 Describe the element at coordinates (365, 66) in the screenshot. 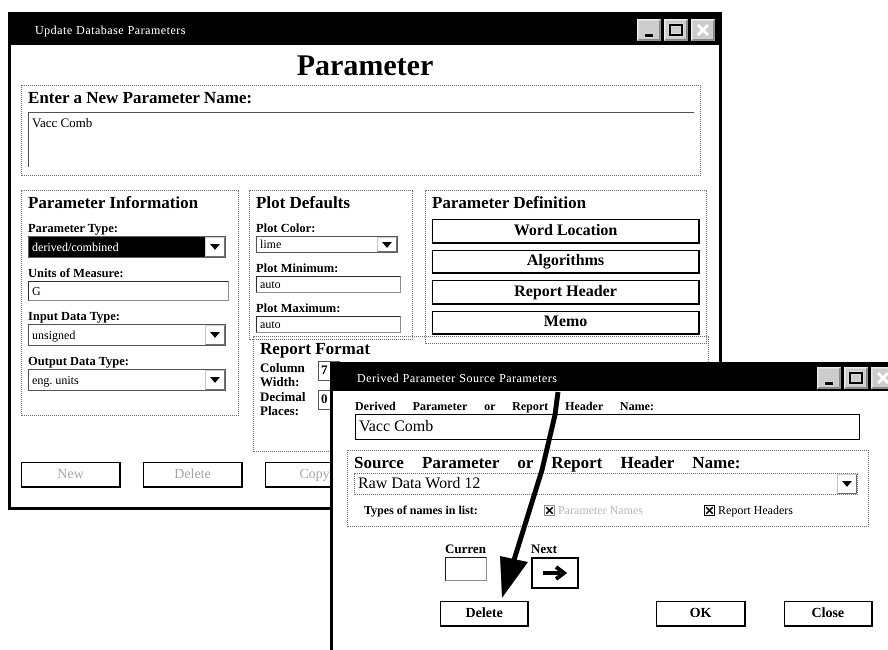

I see `form-heading: Parameter` at that location.